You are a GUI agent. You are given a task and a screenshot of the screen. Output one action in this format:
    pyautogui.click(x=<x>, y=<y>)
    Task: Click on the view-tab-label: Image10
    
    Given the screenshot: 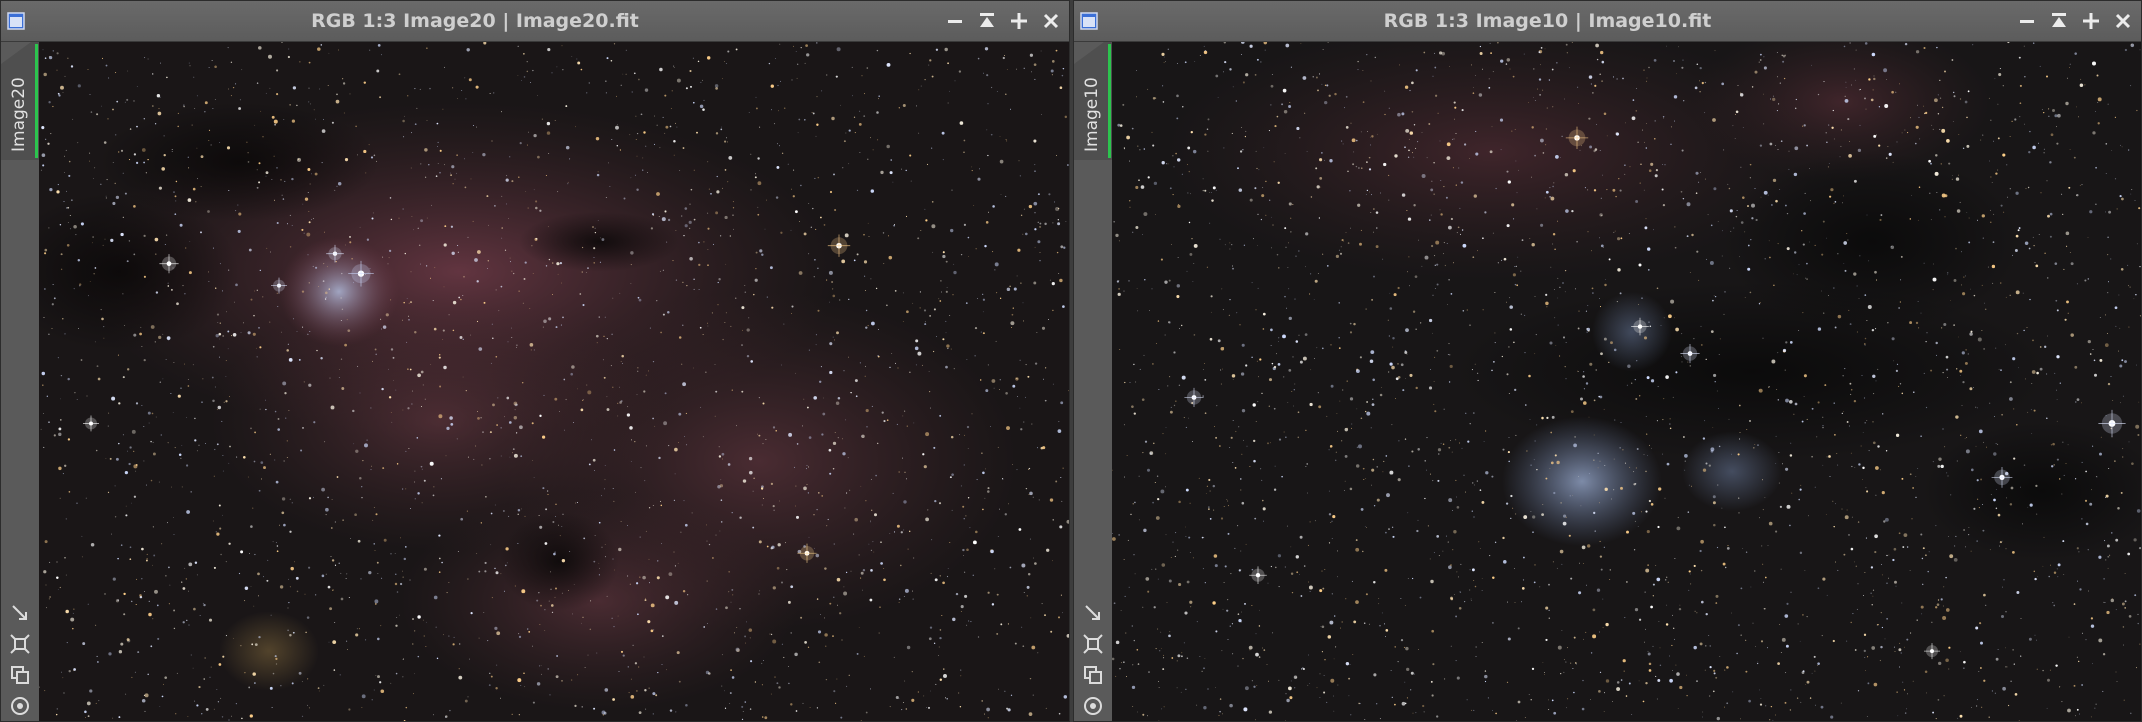 What is the action you would take?
    pyautogui.click(x=1092, y=114)
    